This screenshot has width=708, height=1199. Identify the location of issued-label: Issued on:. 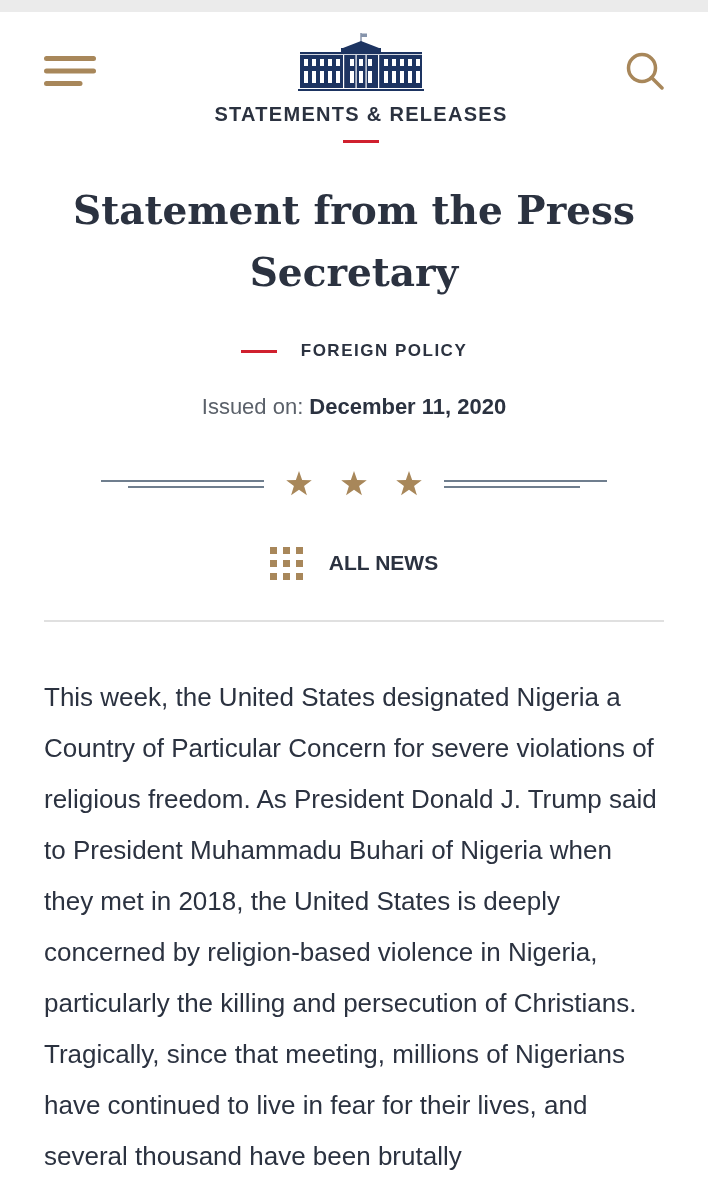
(252, 407).